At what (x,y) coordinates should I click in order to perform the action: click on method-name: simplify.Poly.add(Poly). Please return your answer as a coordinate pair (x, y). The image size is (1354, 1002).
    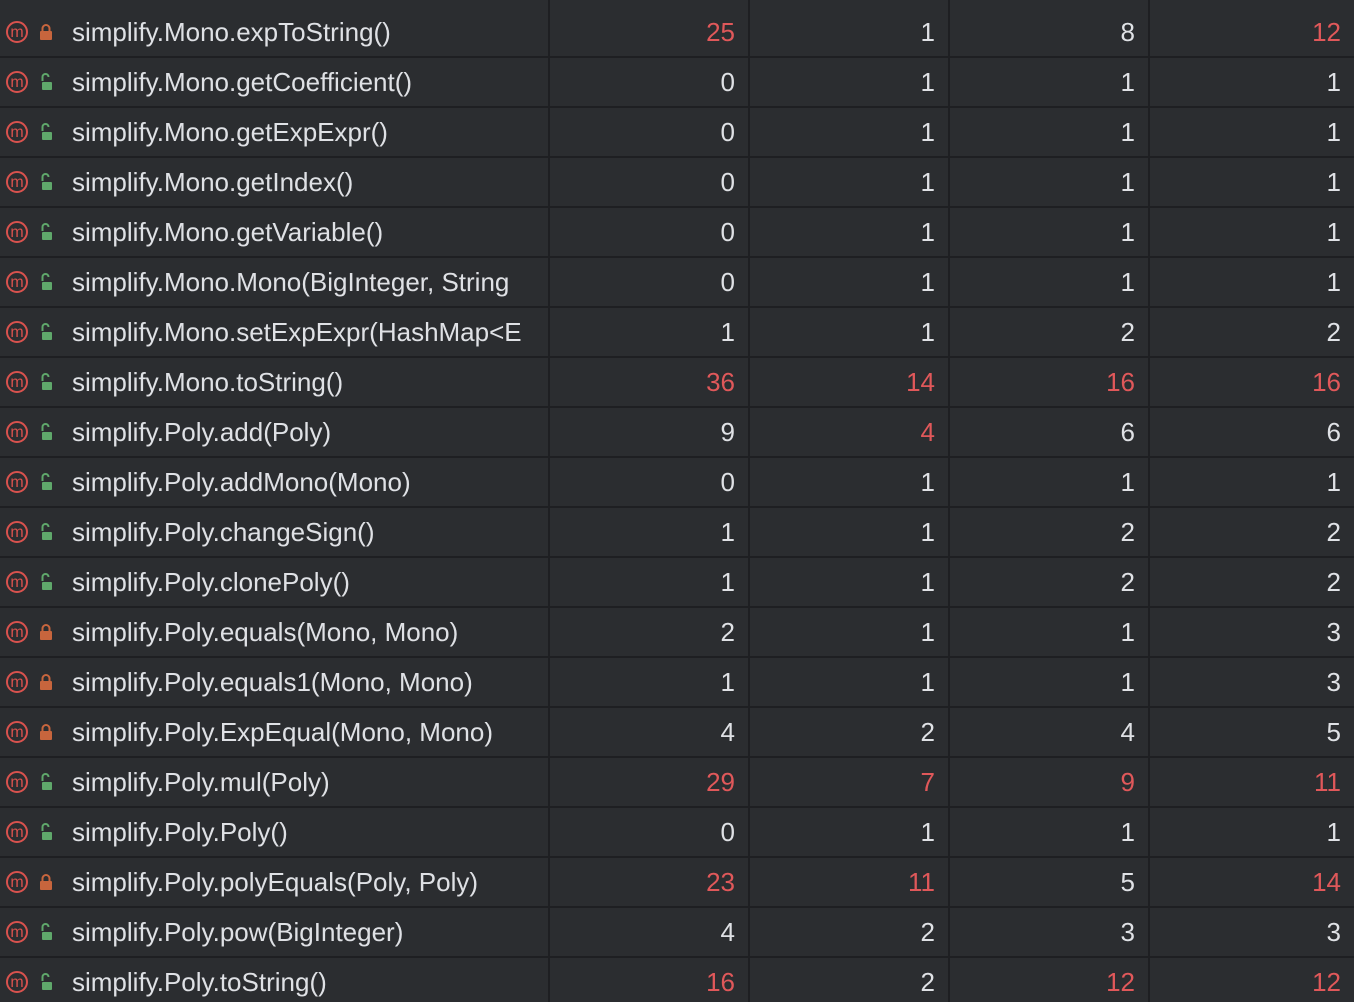
    Looking at the image, I should click on (202, 431).